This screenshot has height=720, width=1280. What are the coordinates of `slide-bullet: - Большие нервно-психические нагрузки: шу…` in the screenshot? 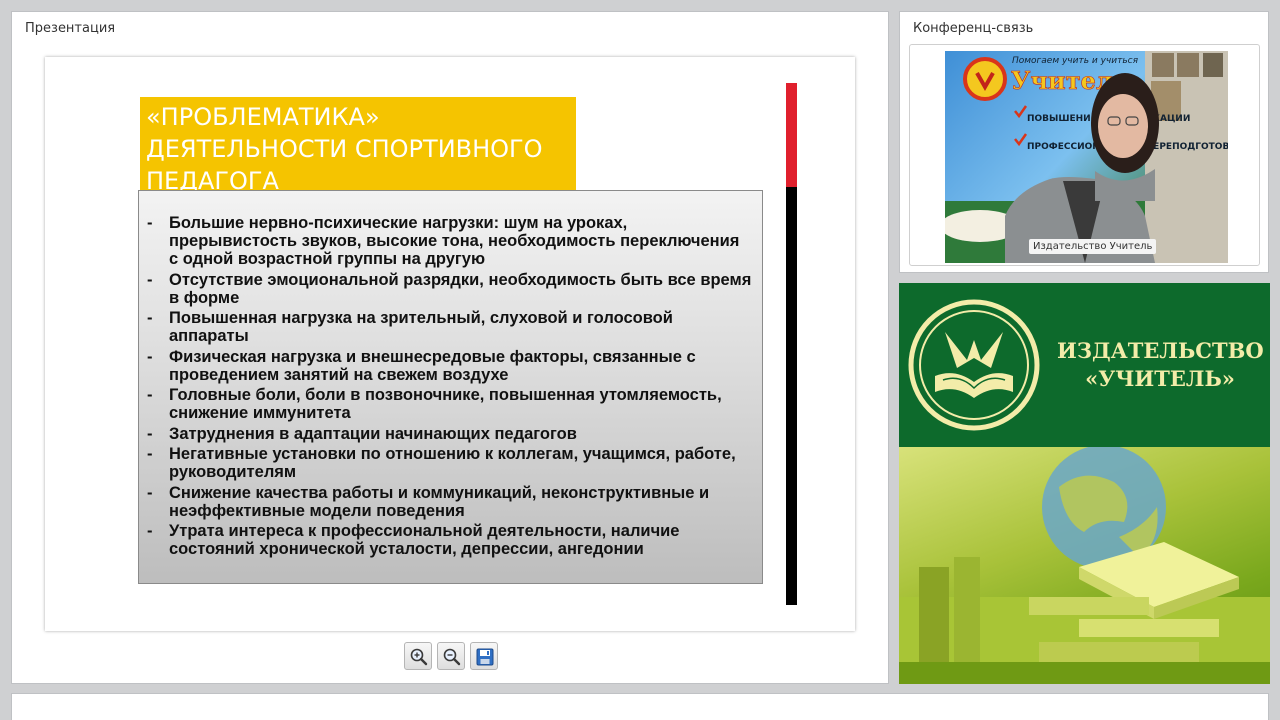 It's located at (450, 241).